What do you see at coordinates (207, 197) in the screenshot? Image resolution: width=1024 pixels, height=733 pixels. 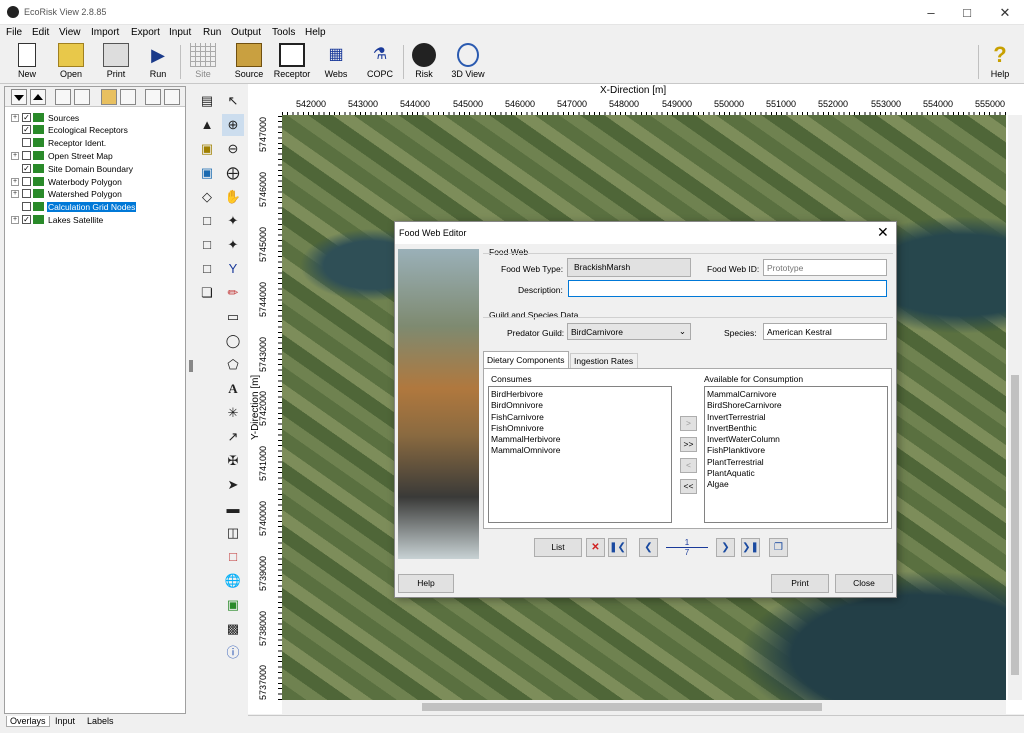 I see `polygon-node-icon: ◇` at bounding box center [207, 197].